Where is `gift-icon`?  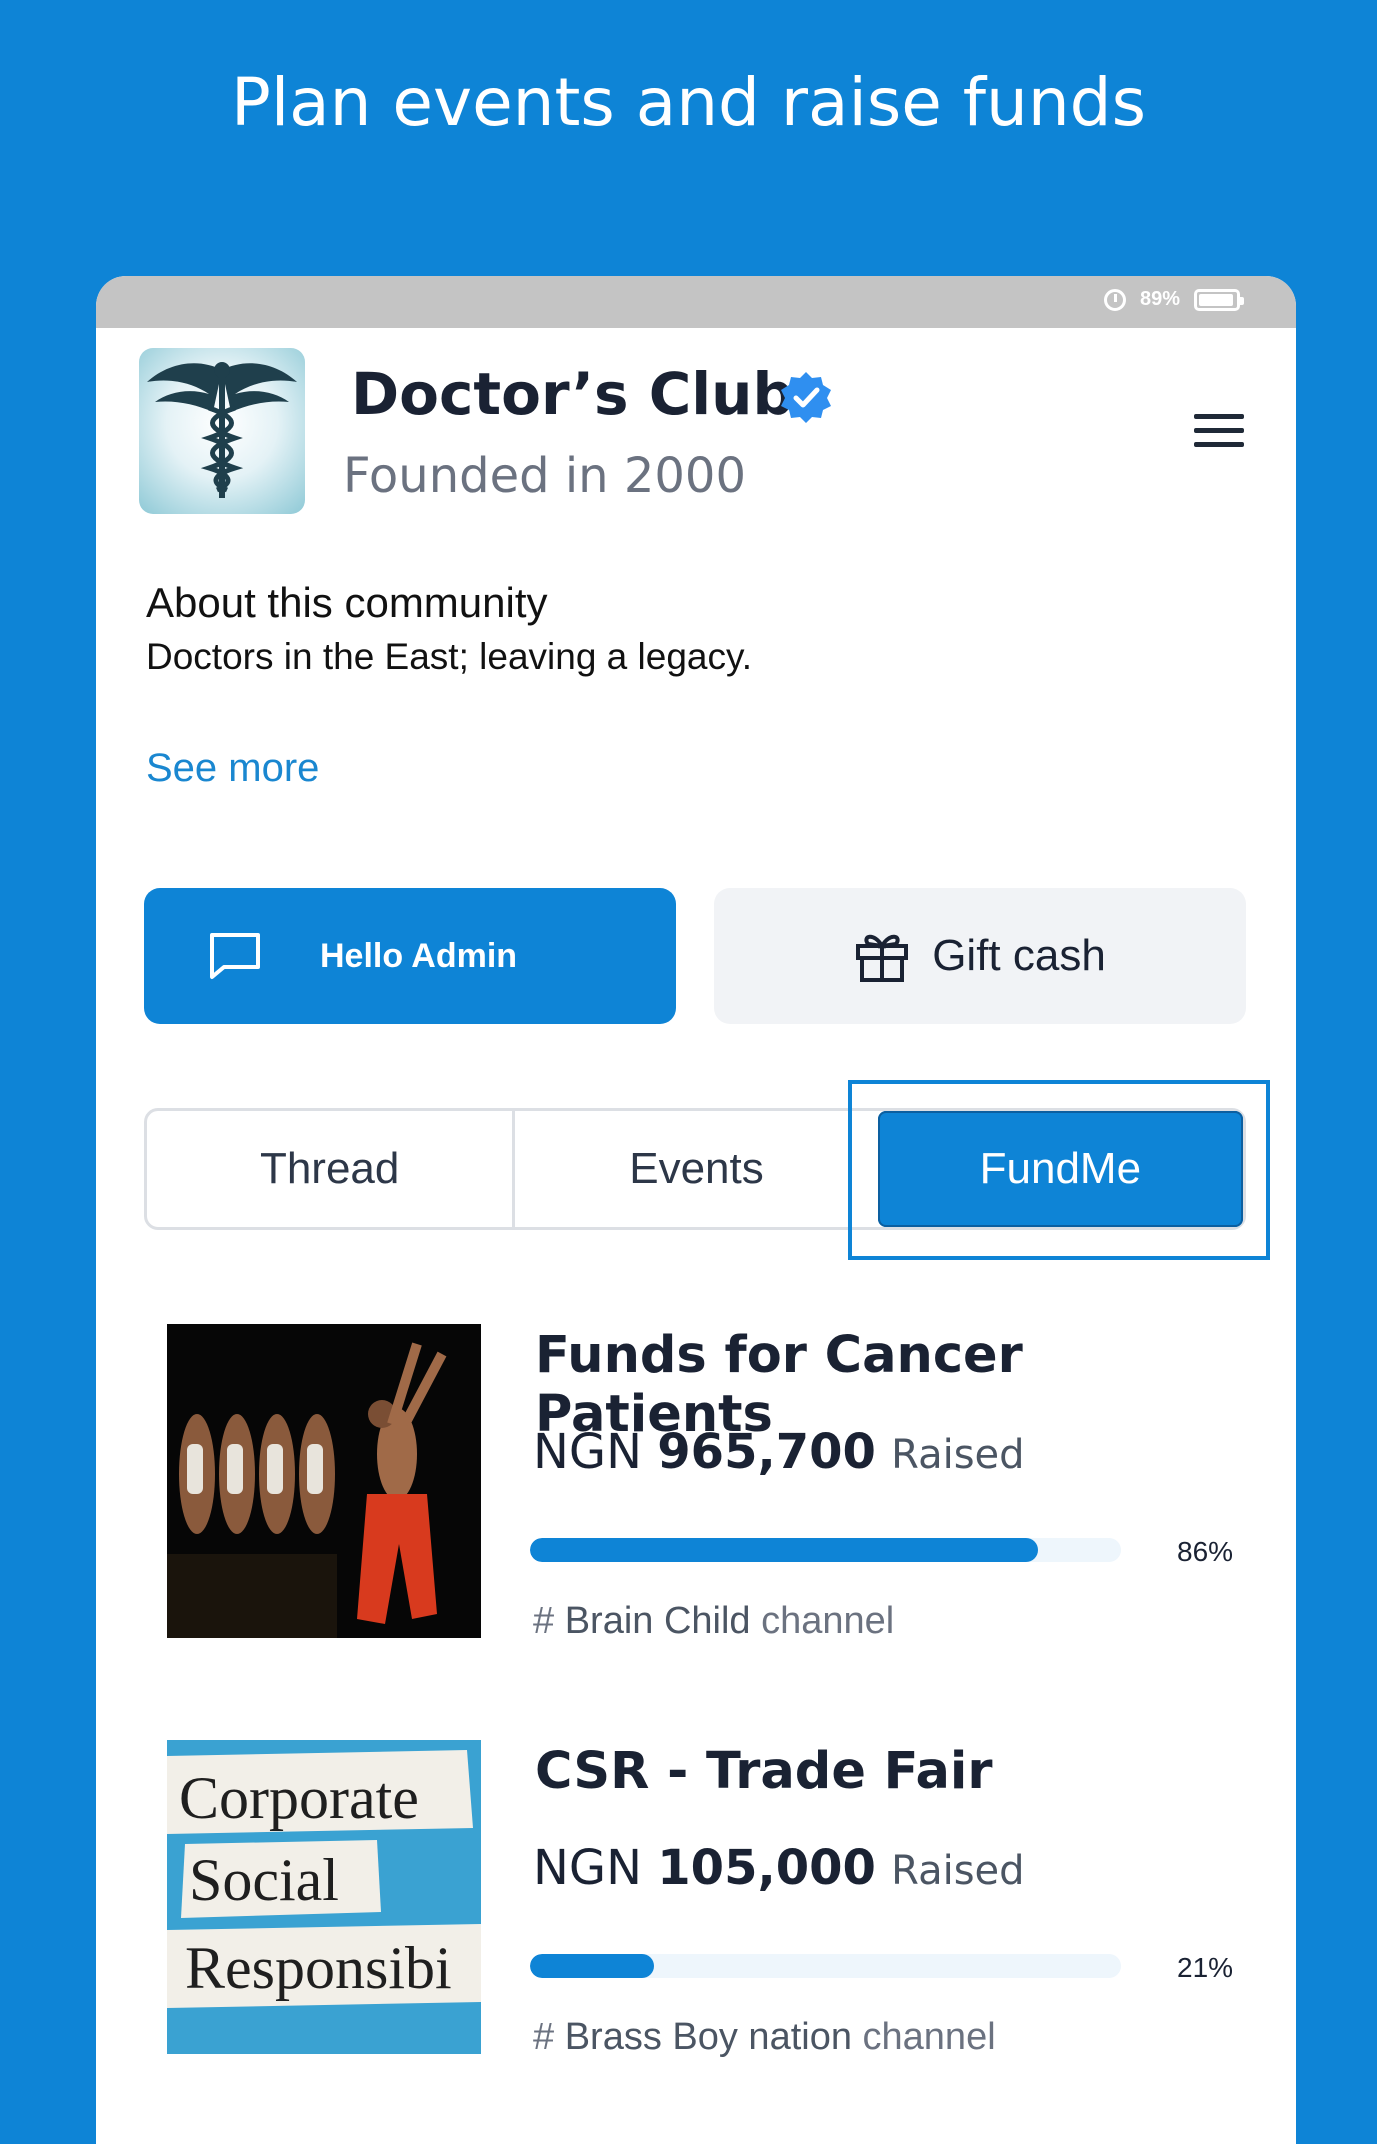 gift-icon is located at coordinates (882, 958).